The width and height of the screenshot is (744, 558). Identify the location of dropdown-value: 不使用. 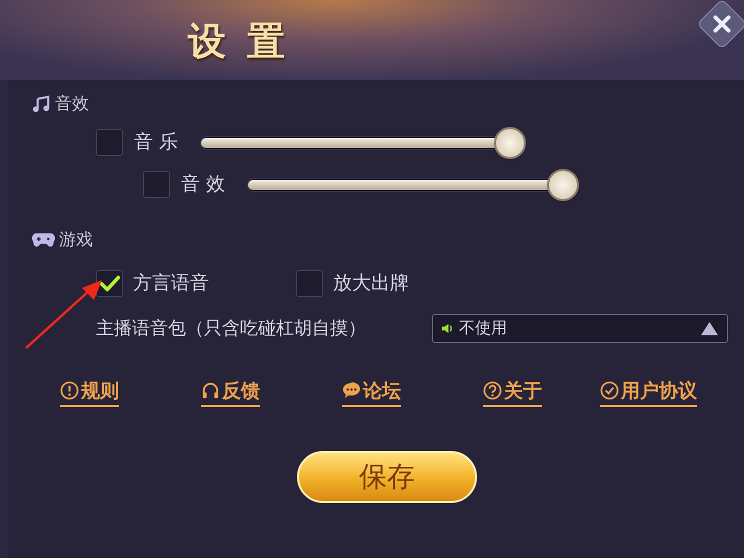
(483, 328).